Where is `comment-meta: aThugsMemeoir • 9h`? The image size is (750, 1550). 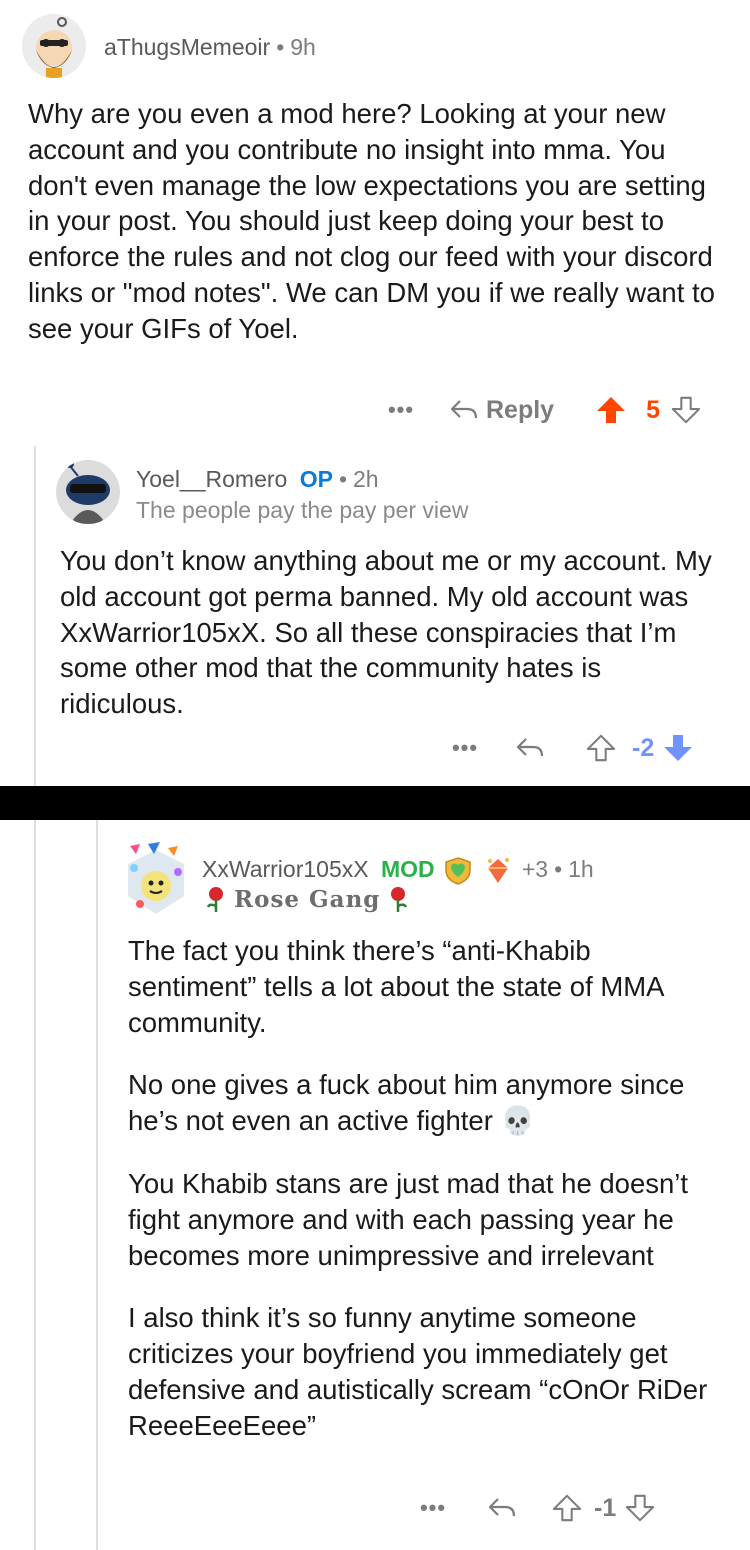 comment-meta: aThugsMemeoir • 9h is located at coordinates (210, 47).